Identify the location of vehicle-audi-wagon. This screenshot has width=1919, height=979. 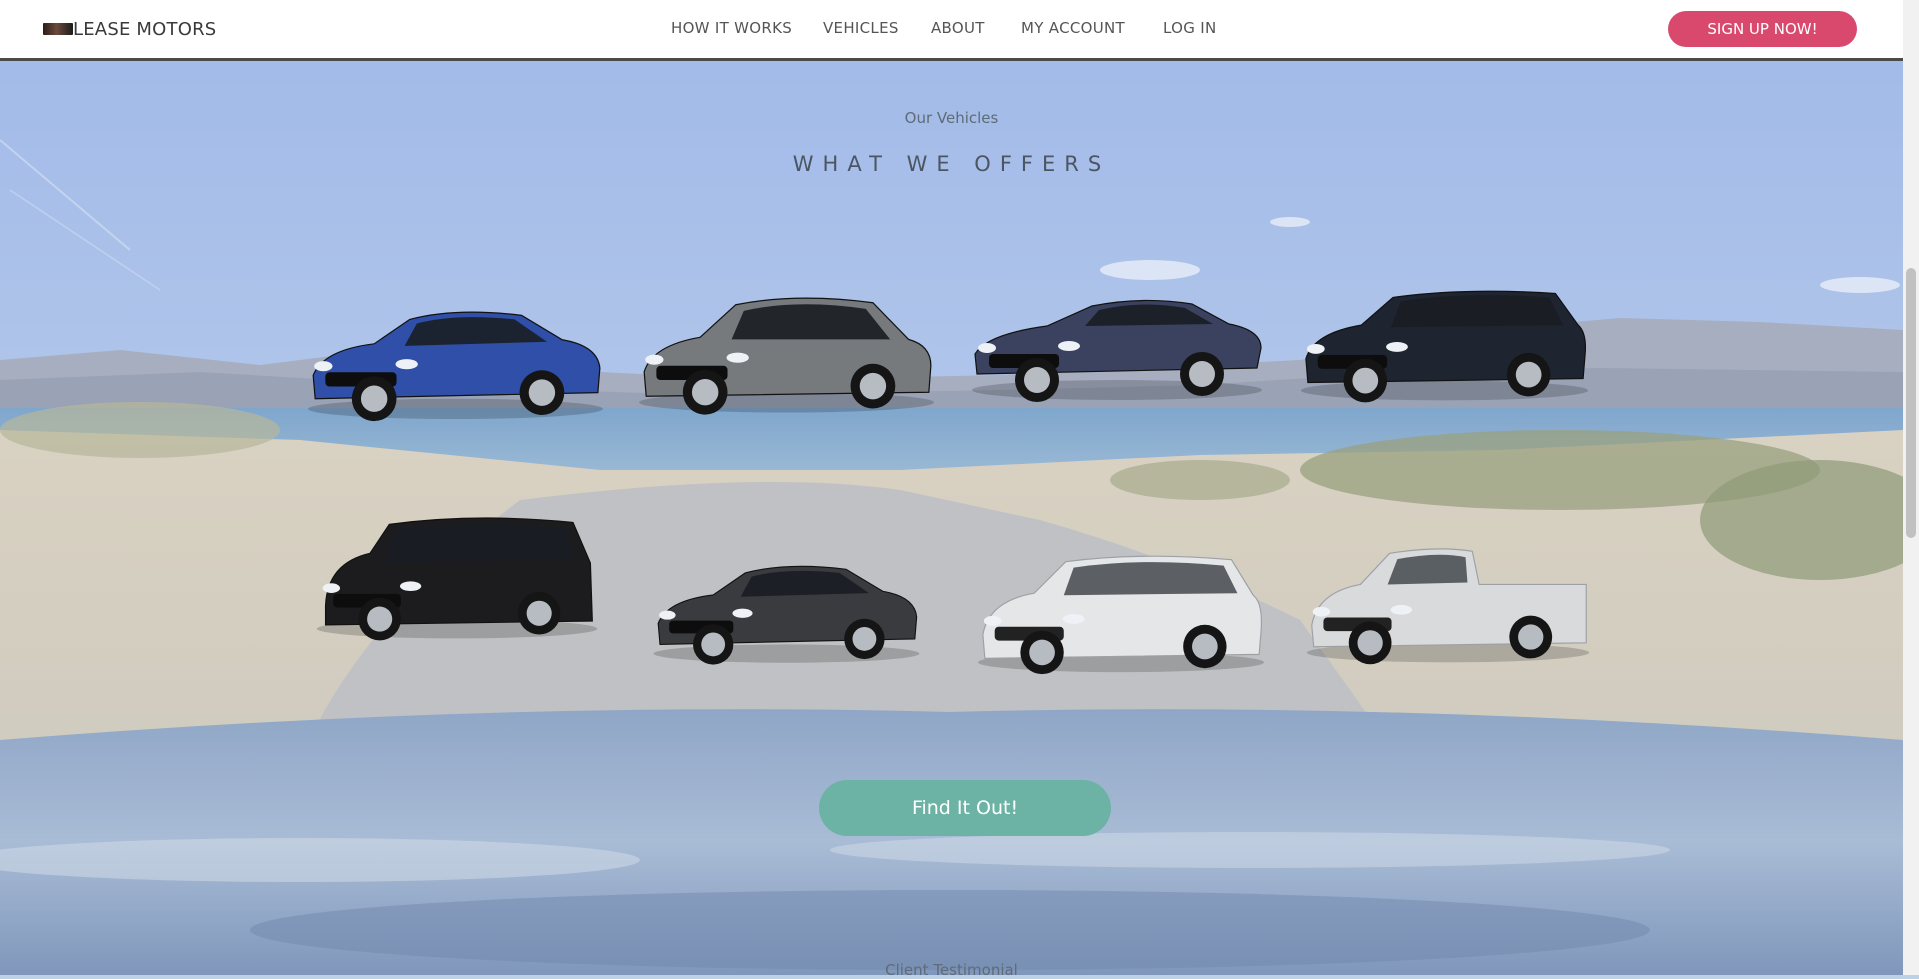
(1444, 338).